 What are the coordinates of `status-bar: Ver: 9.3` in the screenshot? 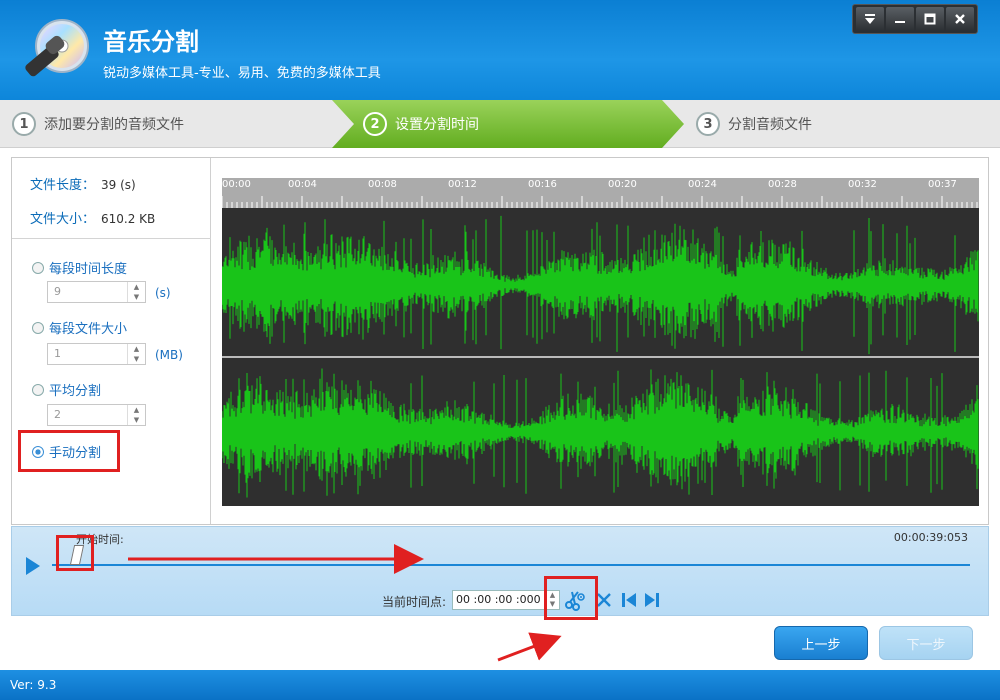 It's located at (500, 685).